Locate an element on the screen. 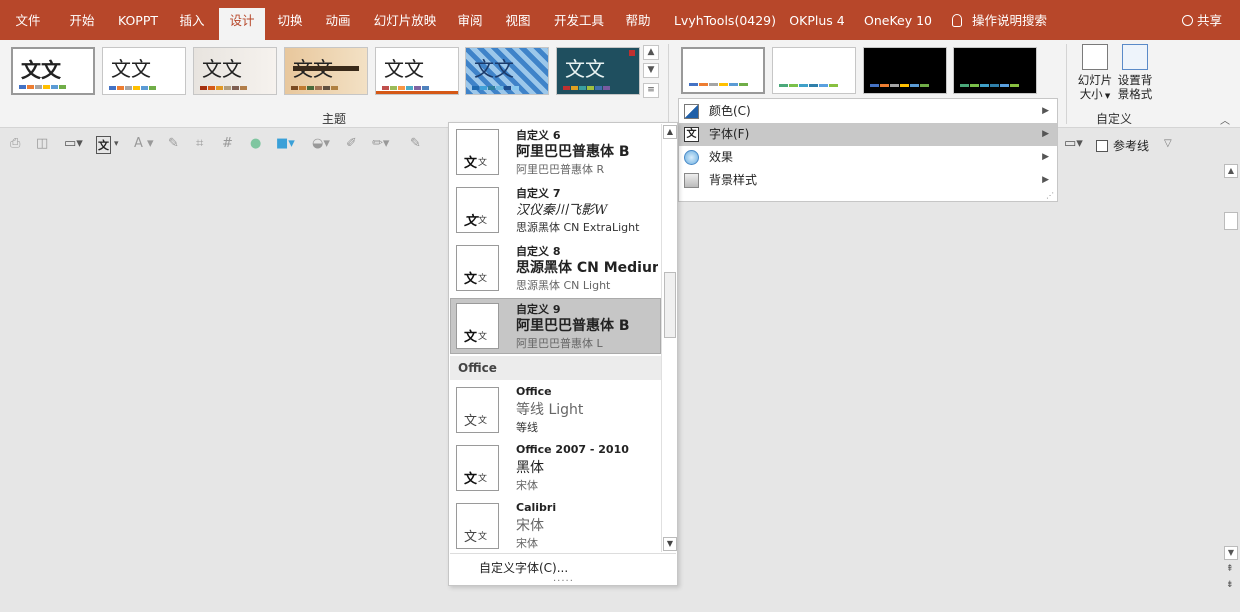 The height and width of the screenshot is (612, 1240). theme-thumbnail-5: 文文 is located at coordinates (417, 71).